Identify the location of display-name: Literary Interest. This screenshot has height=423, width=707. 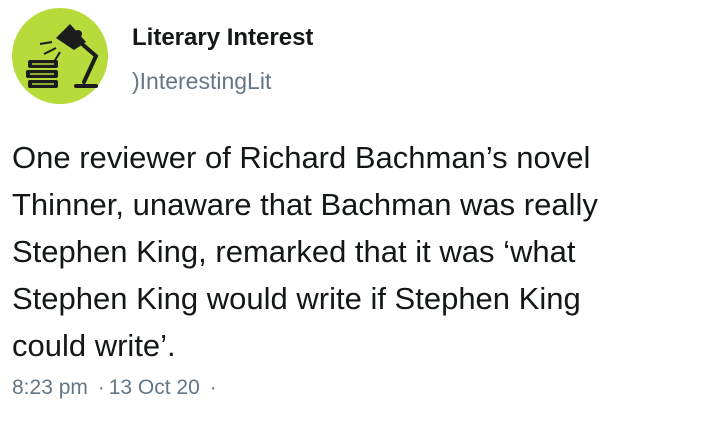
(222, 38).